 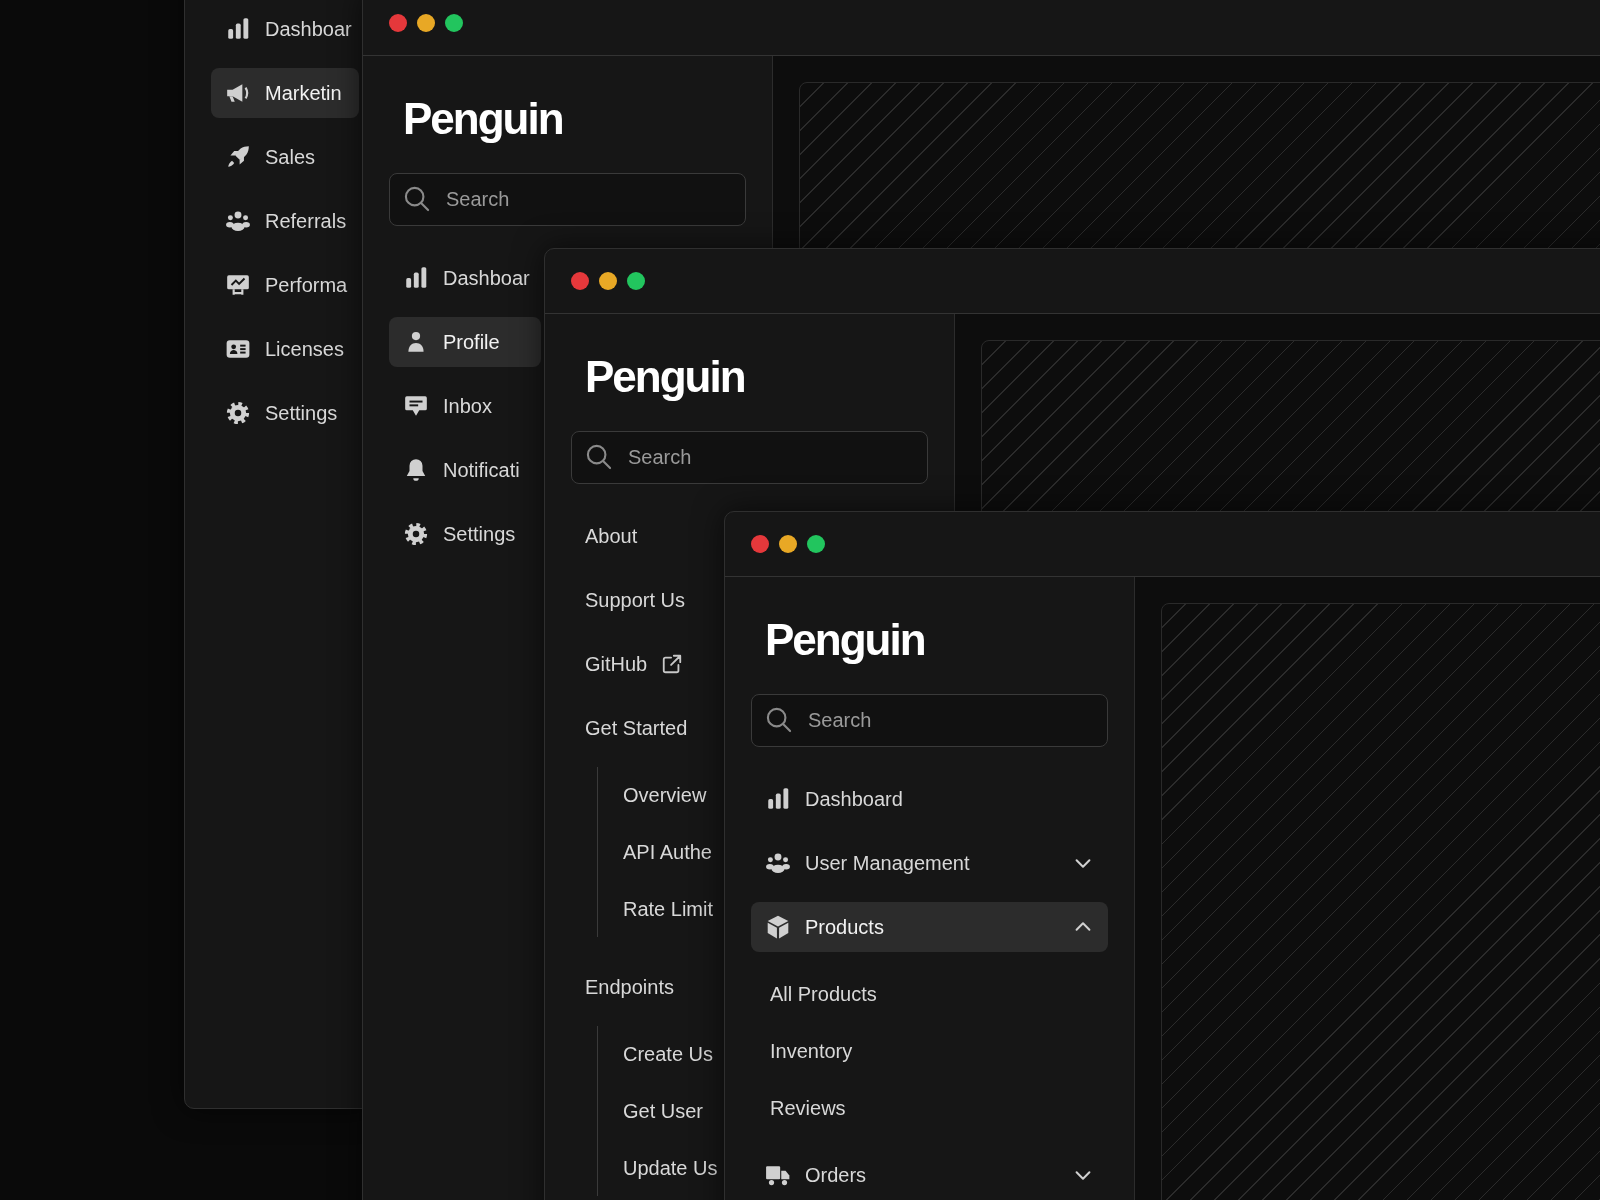 I want to click on nav-item: Licenses, so click(x=285, y=349).